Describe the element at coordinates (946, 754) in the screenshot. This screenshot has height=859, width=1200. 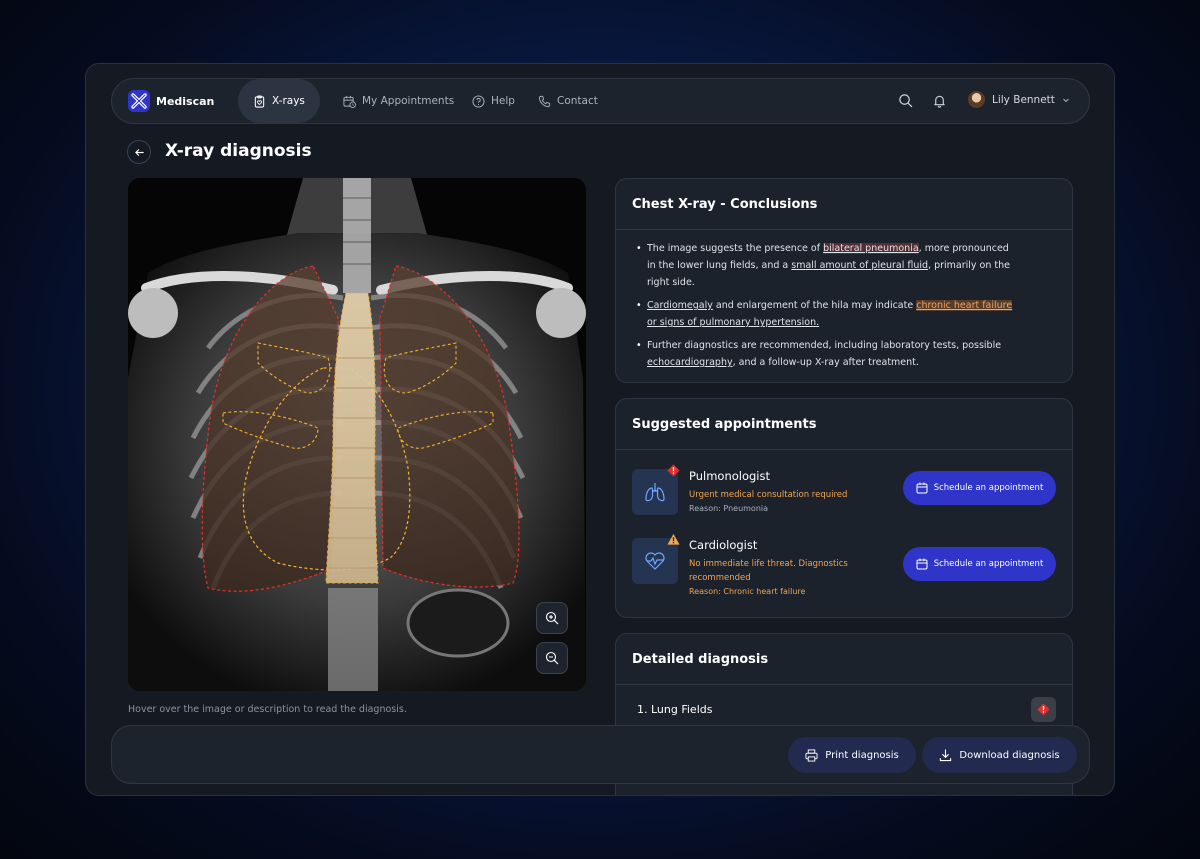
I see `download-icon` at that location.